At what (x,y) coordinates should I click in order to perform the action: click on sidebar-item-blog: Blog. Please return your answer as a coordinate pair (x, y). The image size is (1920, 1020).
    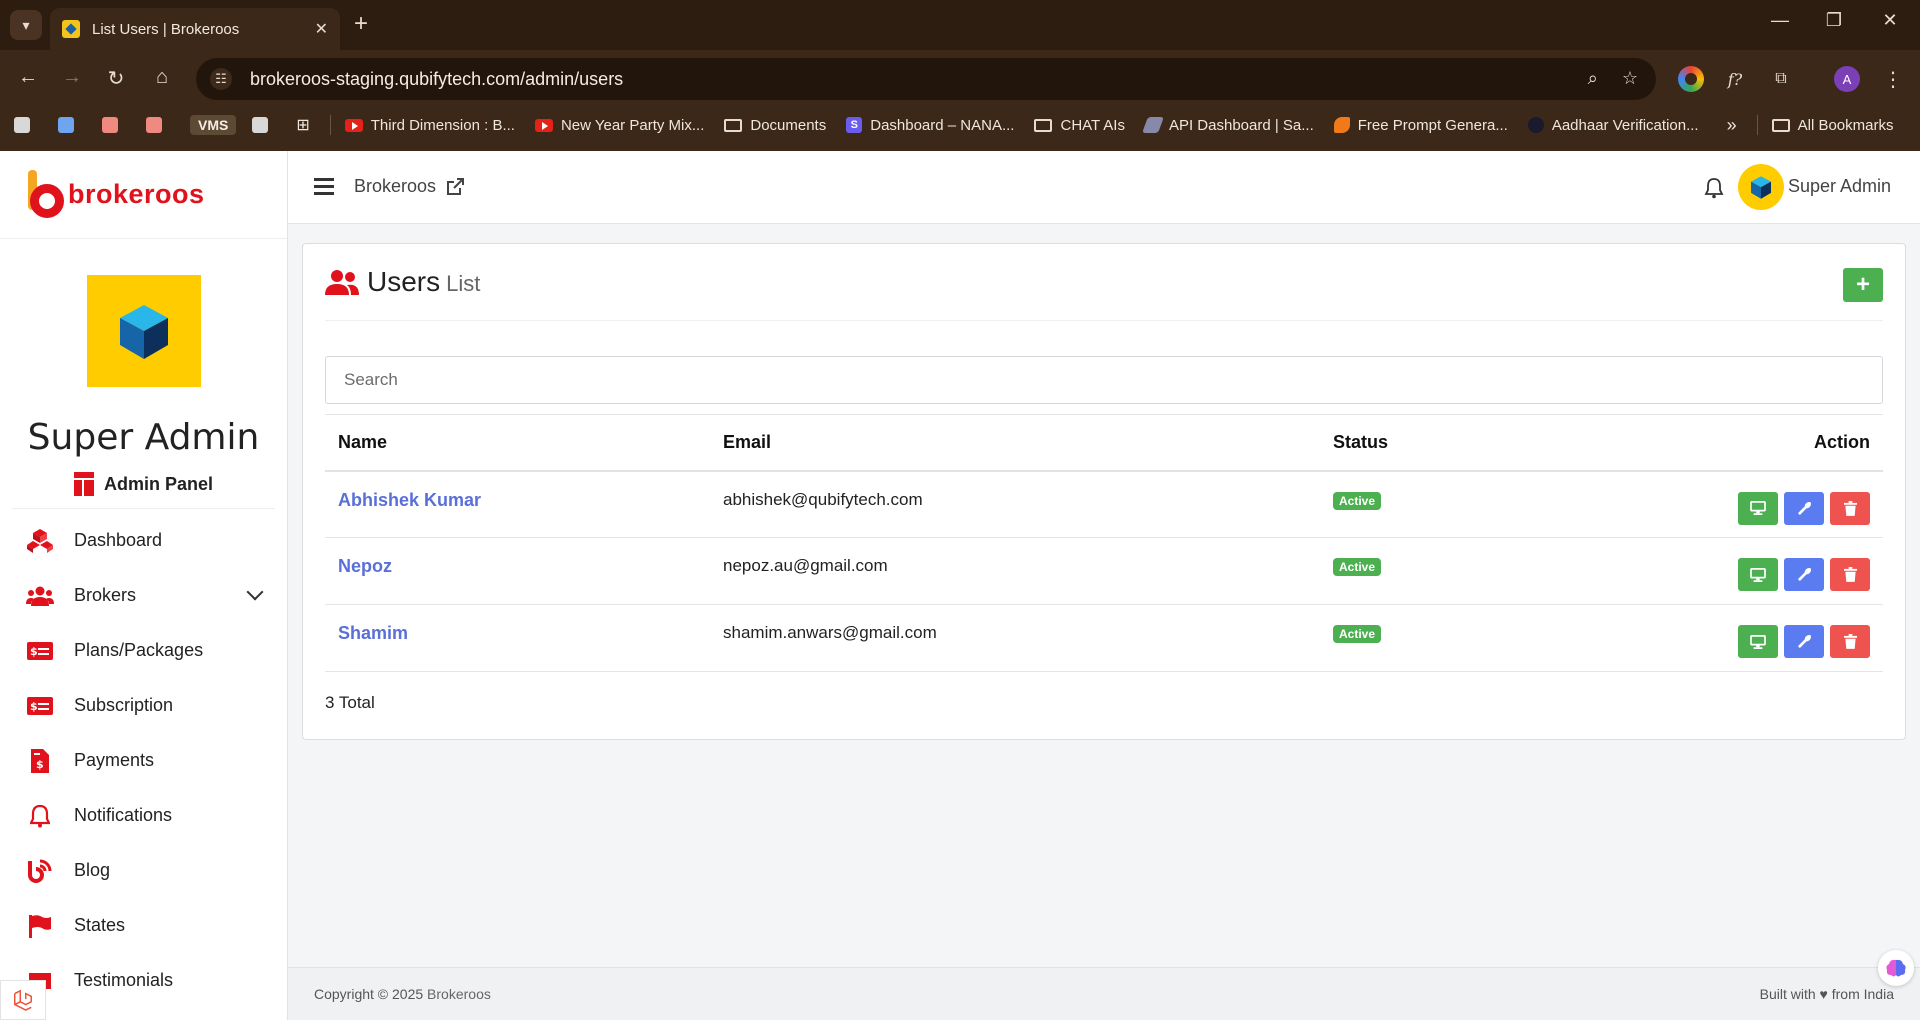
    Looking at the image, I should click on (143, 870).